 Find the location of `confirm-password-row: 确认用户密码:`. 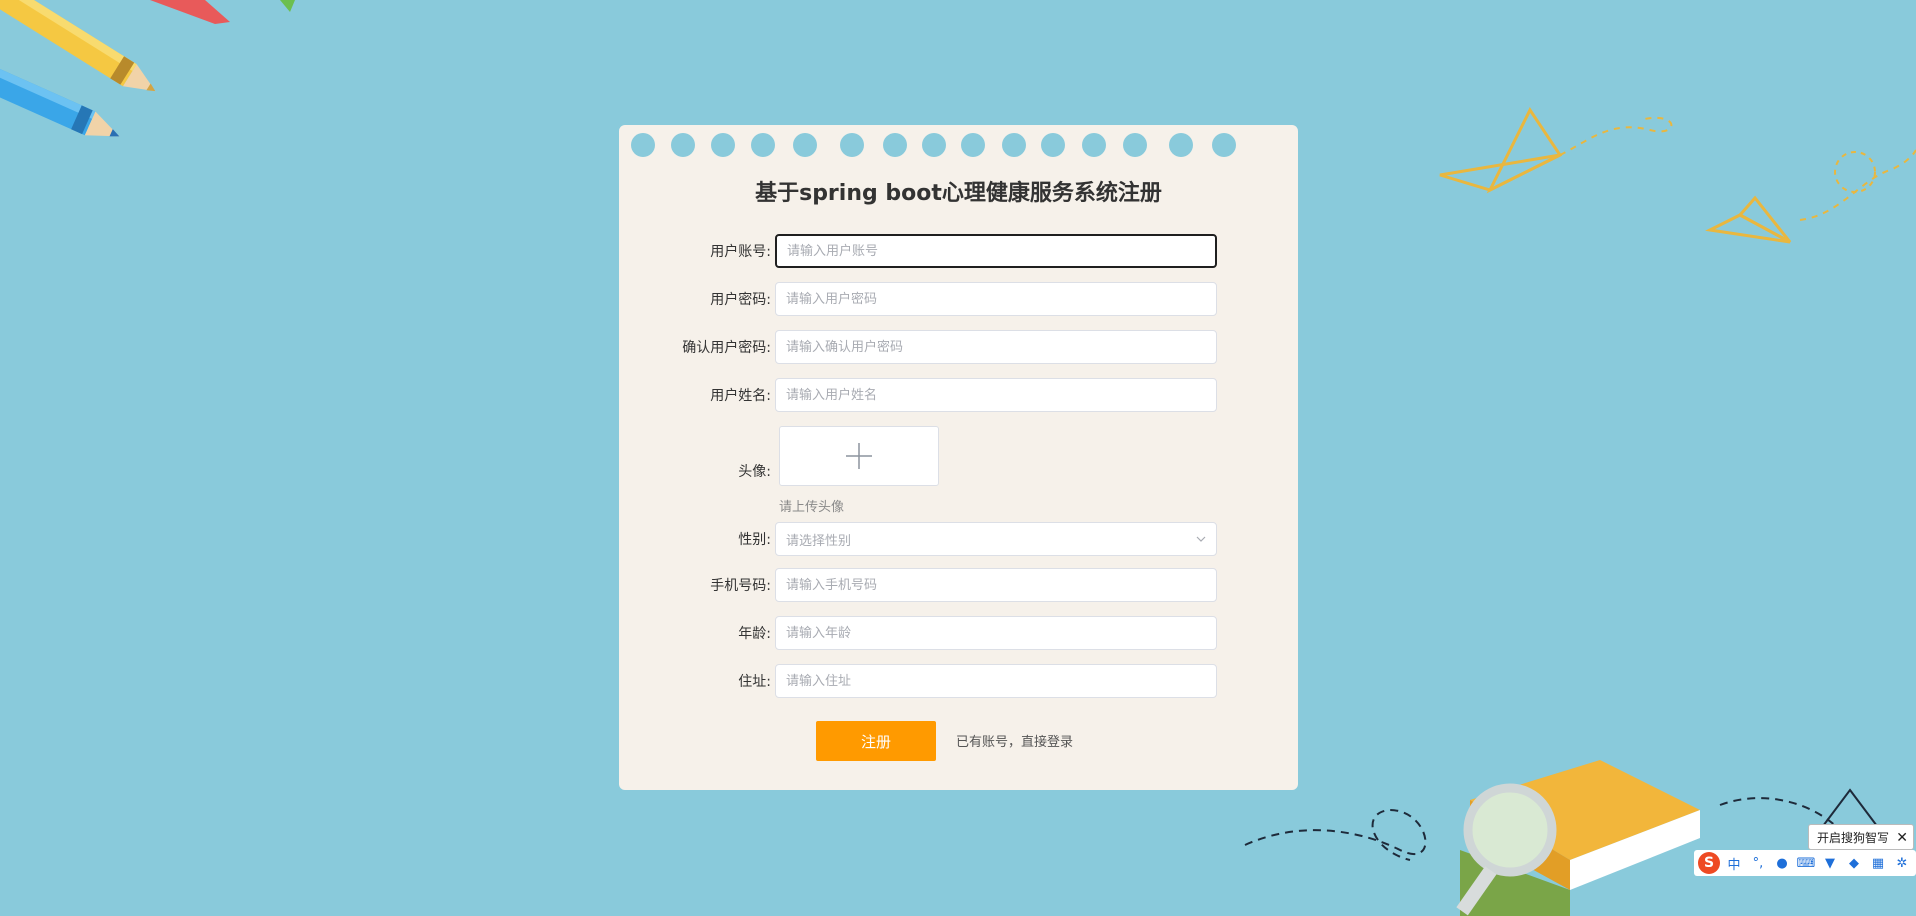

confirm-password-row: 确认用户密码: is located at coordinates (958, 348).